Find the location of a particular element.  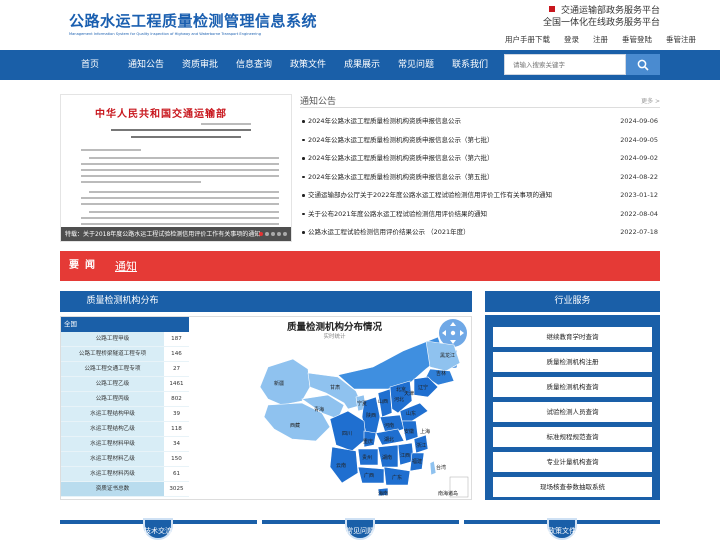

service-standards-query-button: 标准规程规范查询 is located at coordinates (572, 437).